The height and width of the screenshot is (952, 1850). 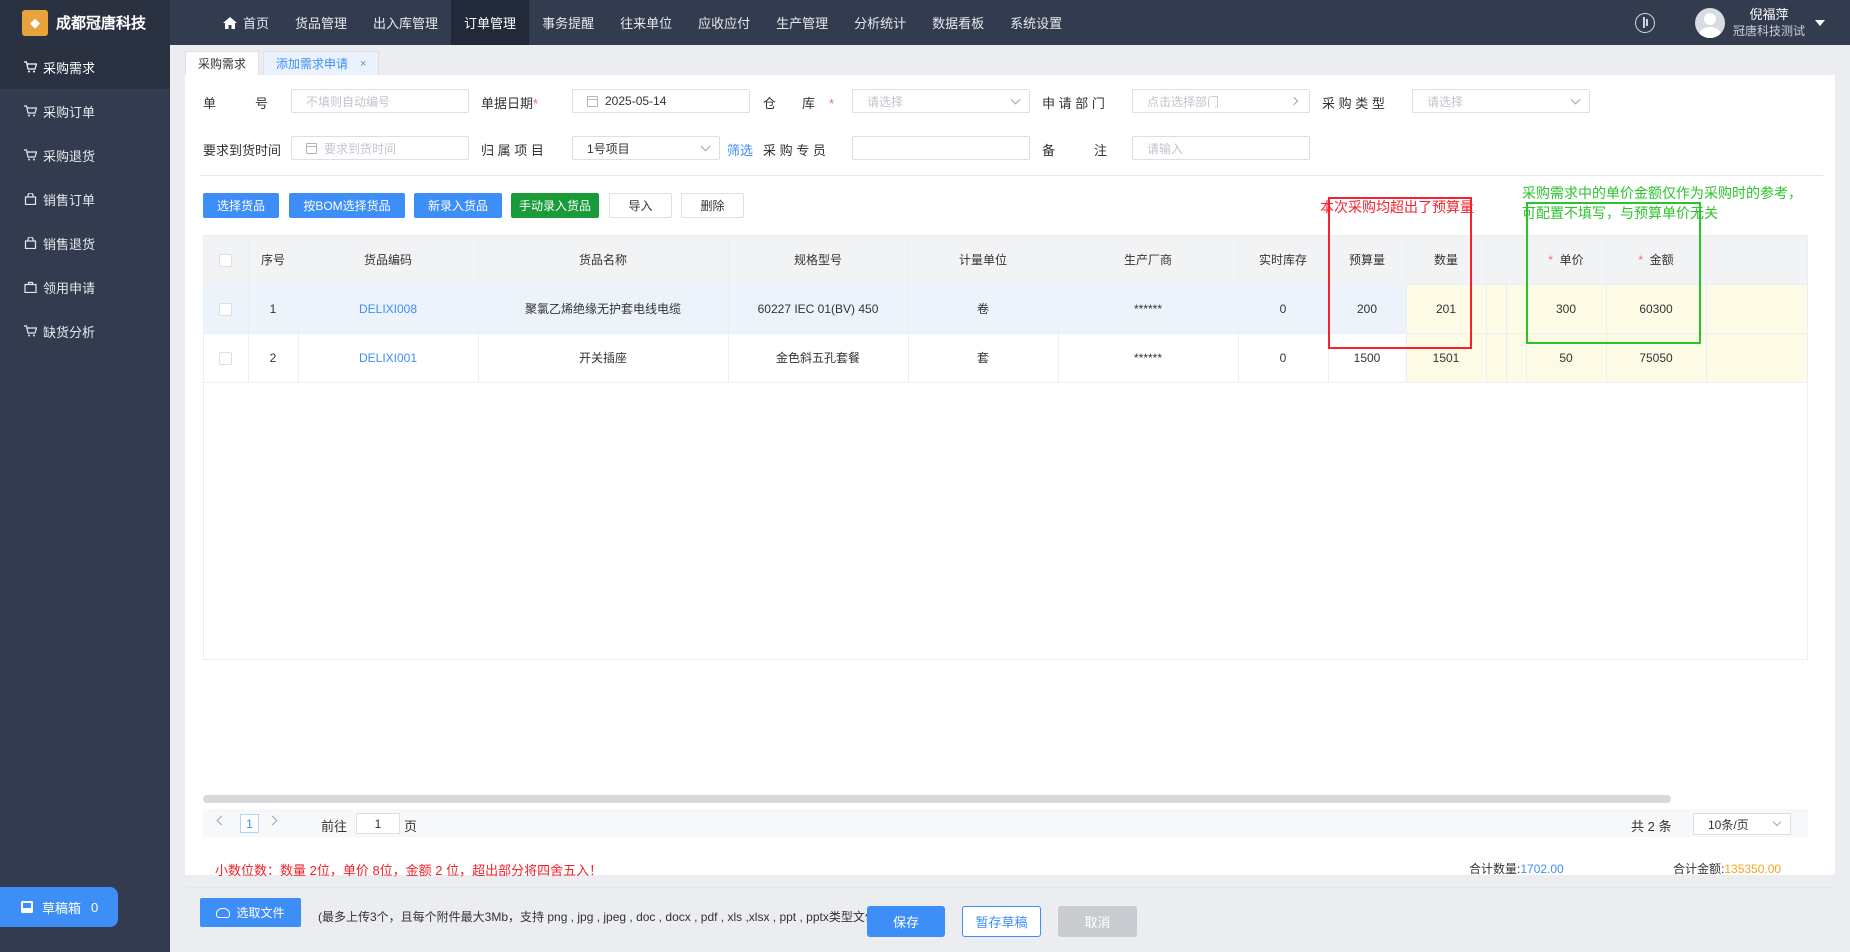 What do you see at coordinates (603, 260) in the screenshot?
I see `col-header: 货品名称` at bounding box center [603, 260].